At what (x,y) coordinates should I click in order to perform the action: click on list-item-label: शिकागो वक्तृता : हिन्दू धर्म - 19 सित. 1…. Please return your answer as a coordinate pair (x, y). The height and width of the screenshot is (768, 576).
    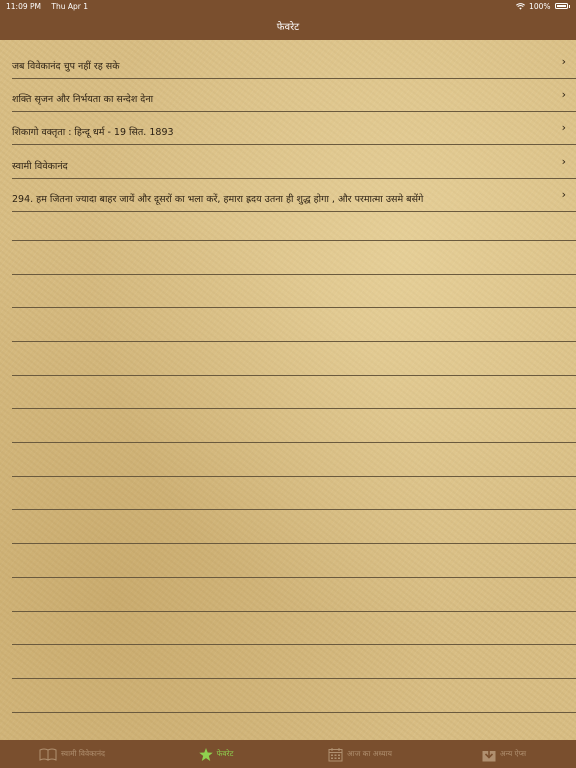
    Looking at the image, I should click on (93, 132).